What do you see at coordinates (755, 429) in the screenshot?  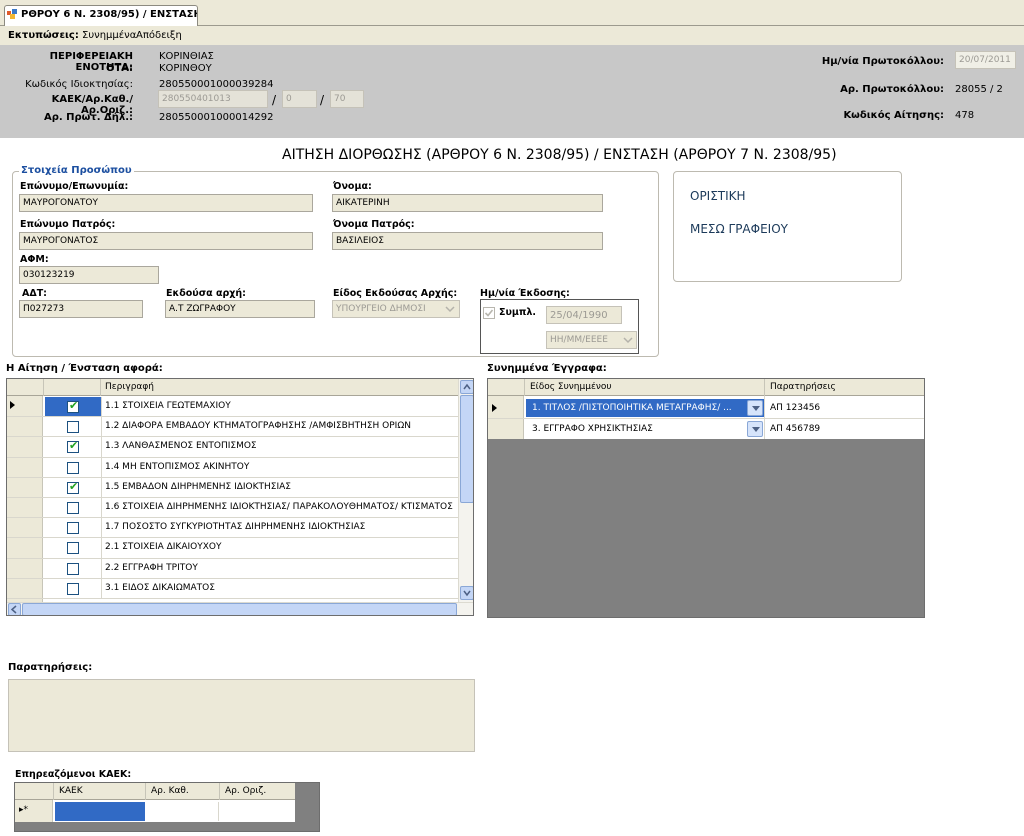 I see `attachment-row-2-dropdown-icon` at bounding box center [755, 429].